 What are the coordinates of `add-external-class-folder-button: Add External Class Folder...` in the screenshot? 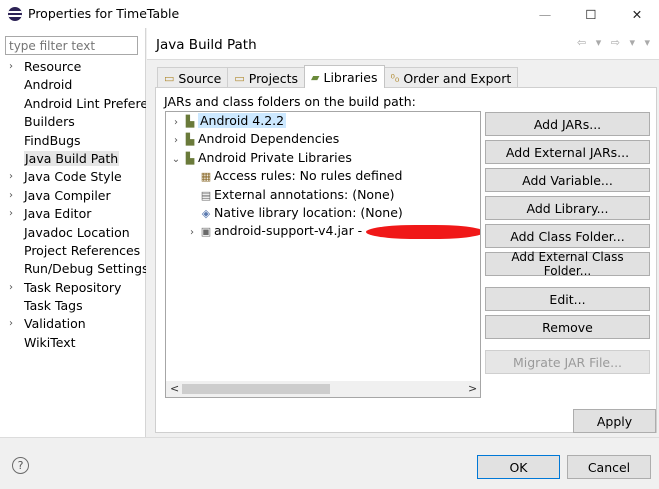 It's located at (567, 264).